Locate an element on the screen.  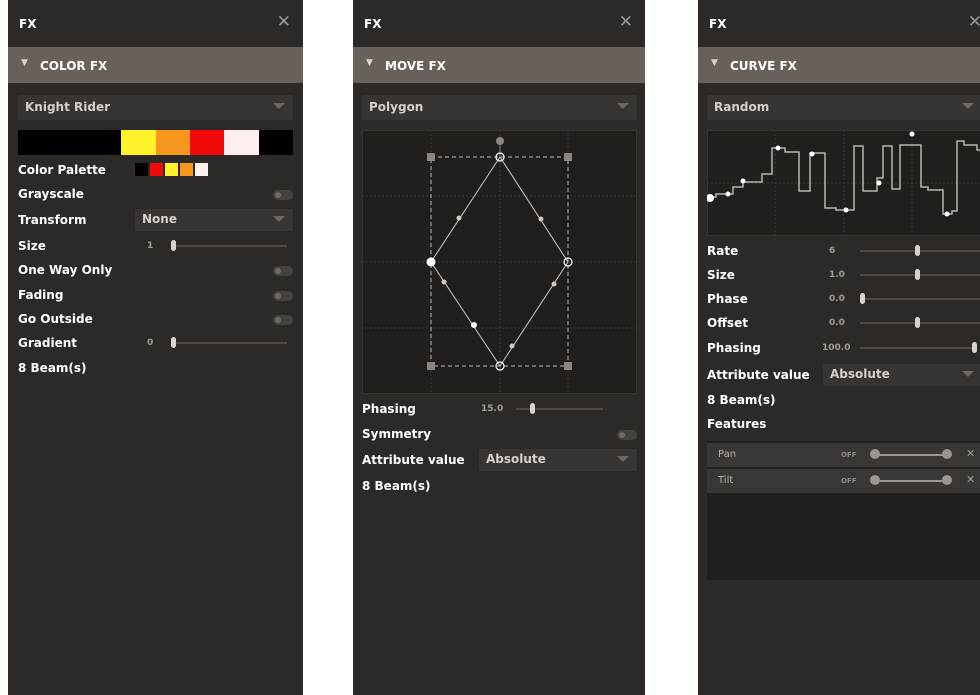
transform-dropdown: None is located at coordinates (214, 220).